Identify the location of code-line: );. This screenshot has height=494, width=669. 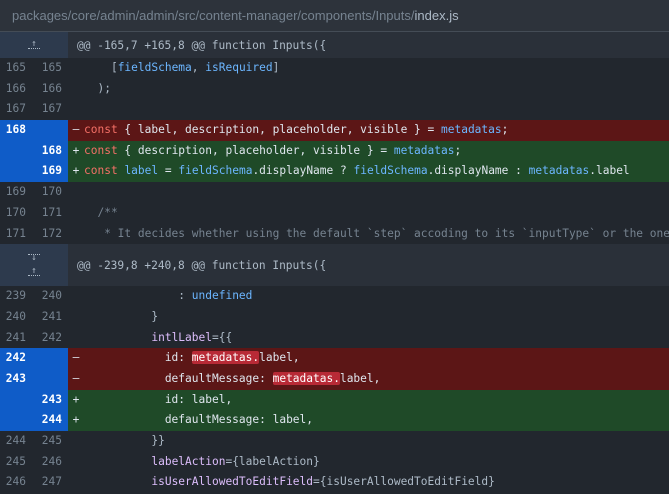
(376, 89).